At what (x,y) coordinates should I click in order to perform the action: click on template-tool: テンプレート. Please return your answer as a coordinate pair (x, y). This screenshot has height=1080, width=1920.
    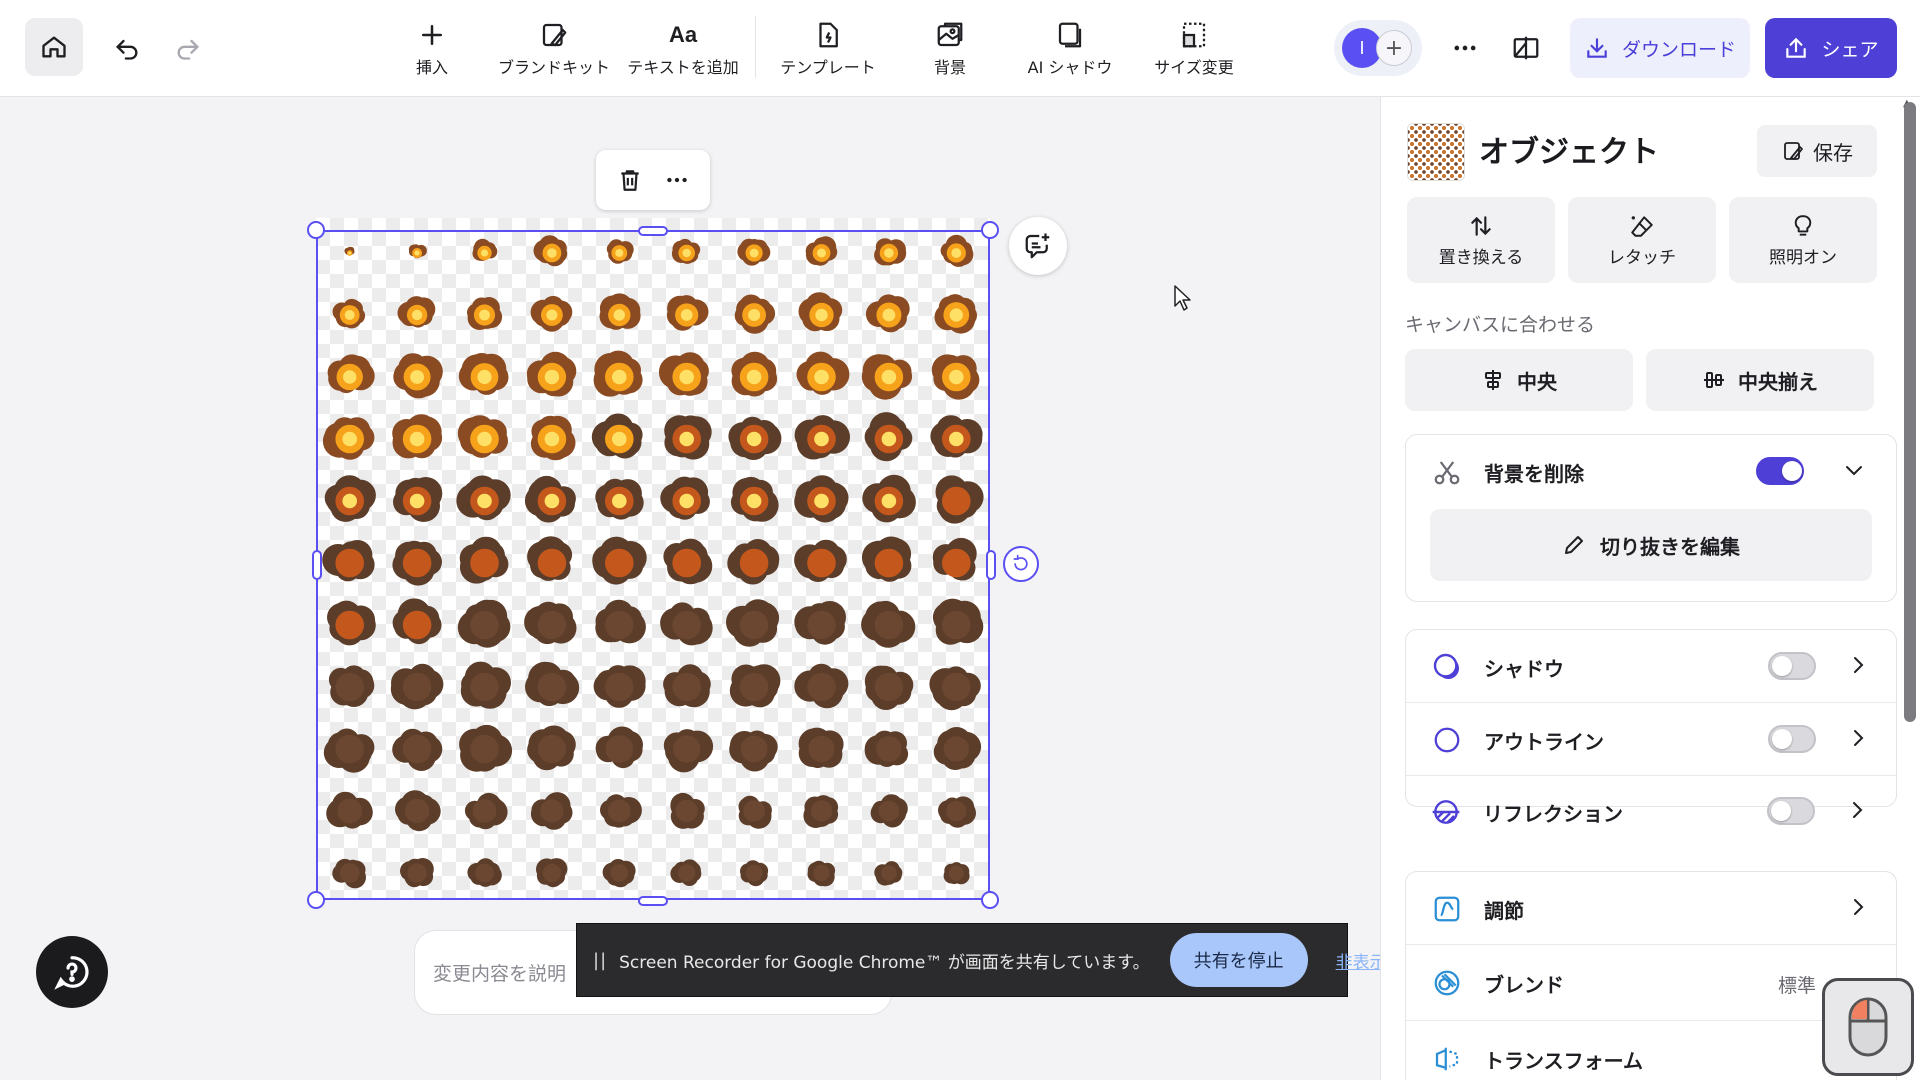
    Looking at the image, I should click on (828, 50).